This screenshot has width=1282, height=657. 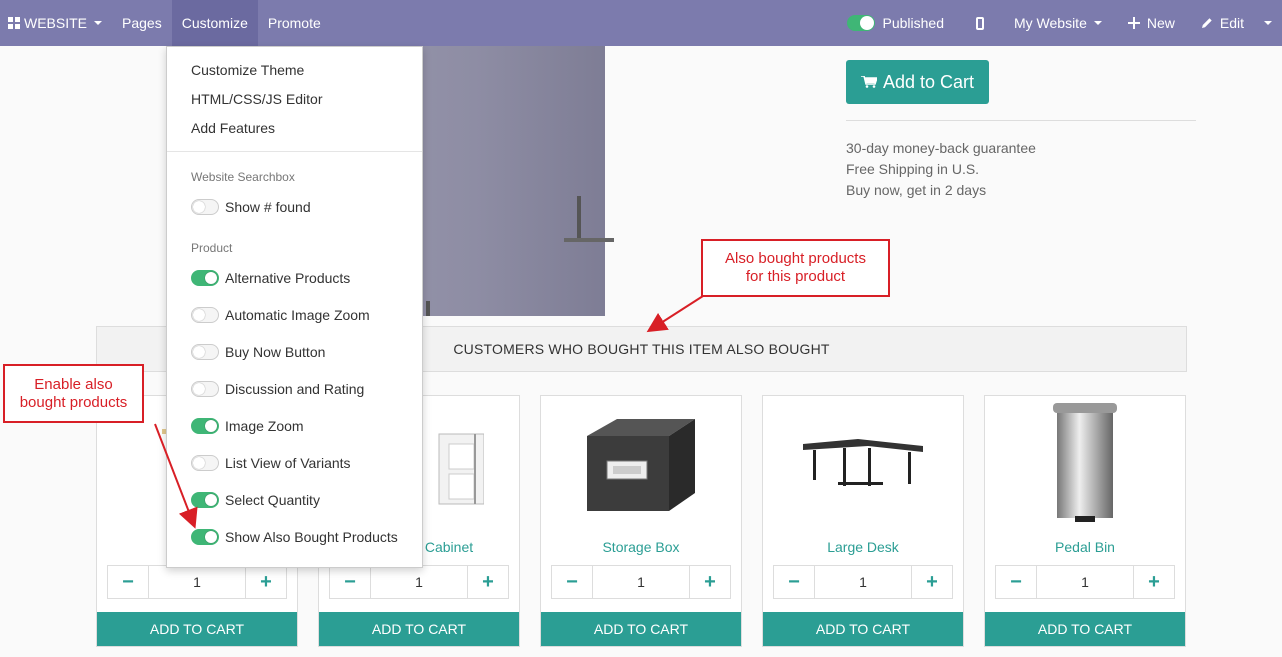 What do you see at coordinates (675, 314) in the screenshot?
I see `arrow-to-section` at bounding box center [675, 314].